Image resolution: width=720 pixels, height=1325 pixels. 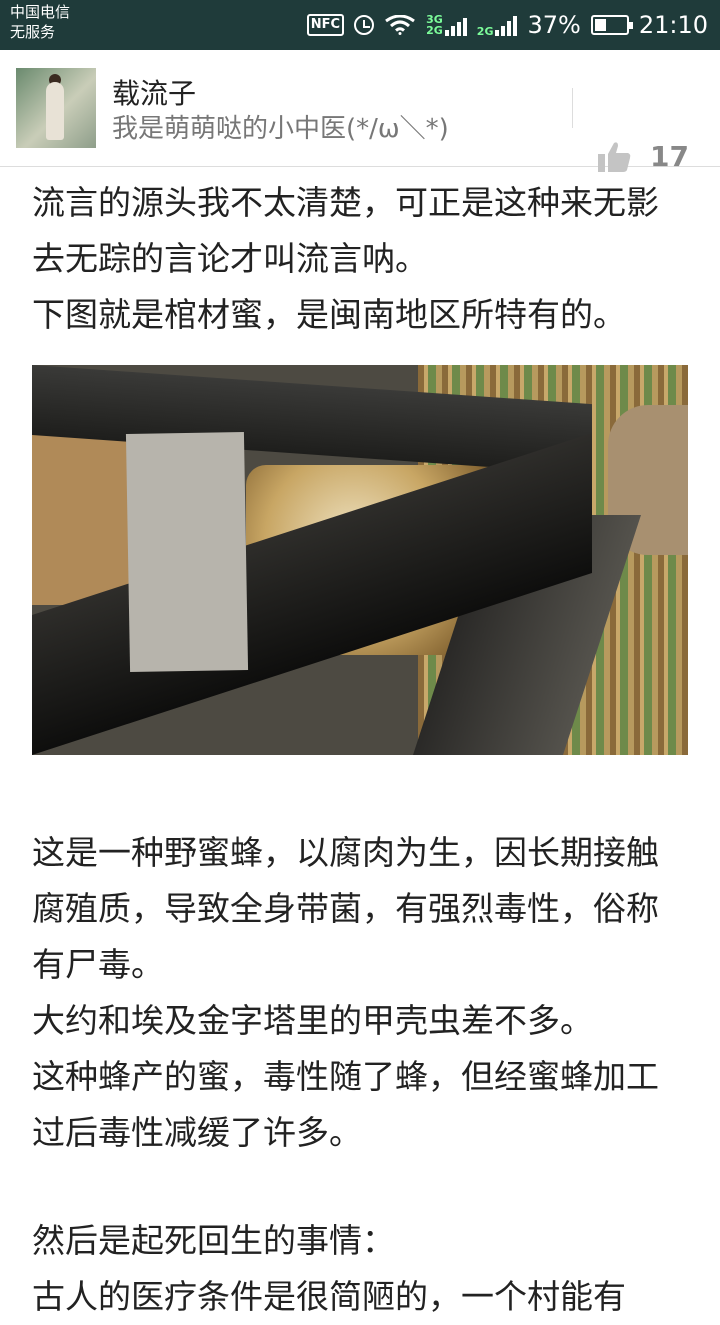 I want to click on battery-percent: 37%, so click(x=554, y=25).